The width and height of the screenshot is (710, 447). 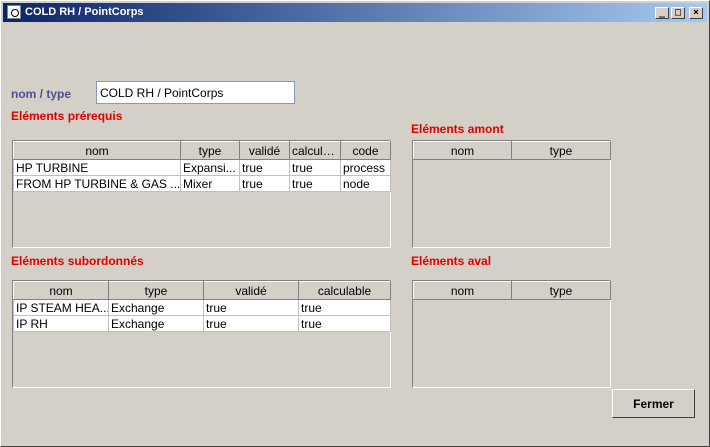 What do you see at coordinates (511, 334) in the screenshot?
I see `aval-table: nom type` at bounding box center [511, 334].